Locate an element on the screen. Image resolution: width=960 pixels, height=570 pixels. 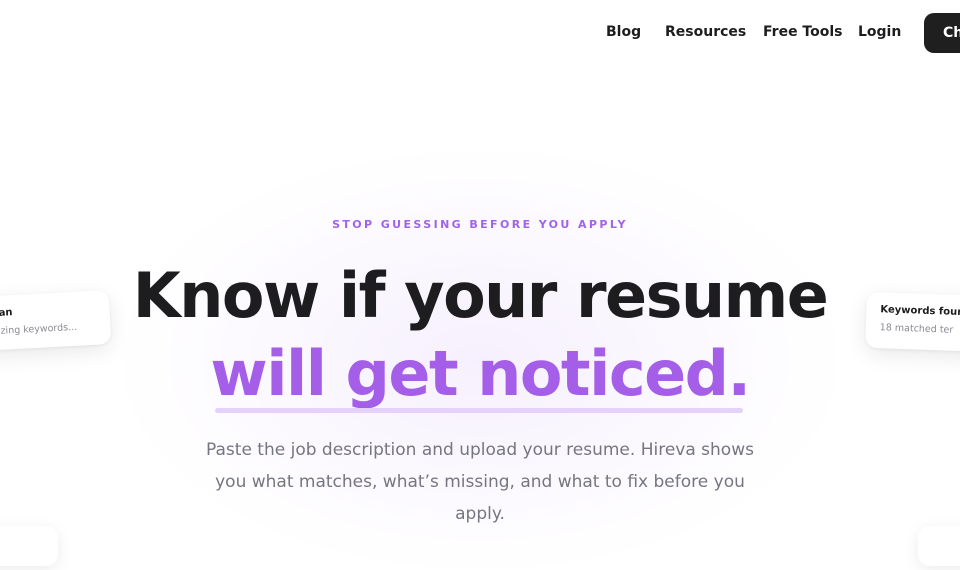
nav-link-blog: Blog is located at coordinates (623, 32).